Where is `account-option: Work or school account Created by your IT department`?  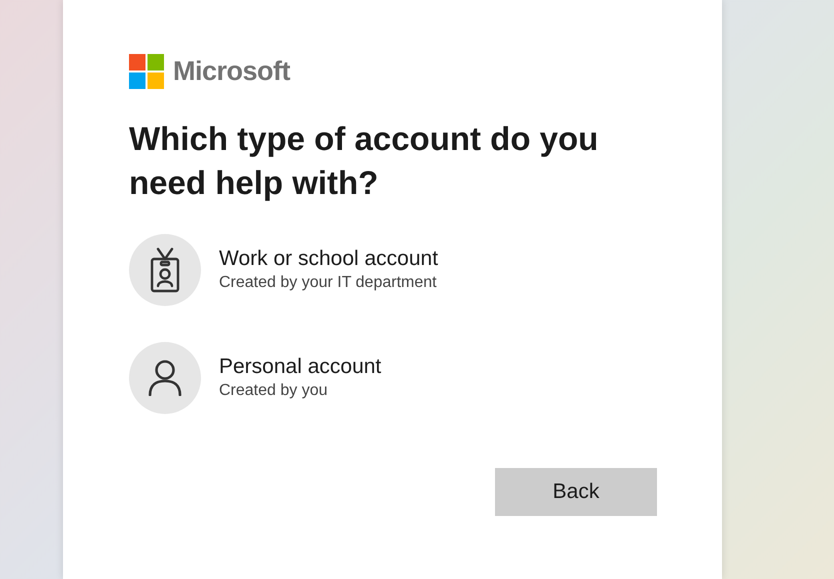 account-option: Work or school account Created by your IT department is located at coordinates (393, 270).